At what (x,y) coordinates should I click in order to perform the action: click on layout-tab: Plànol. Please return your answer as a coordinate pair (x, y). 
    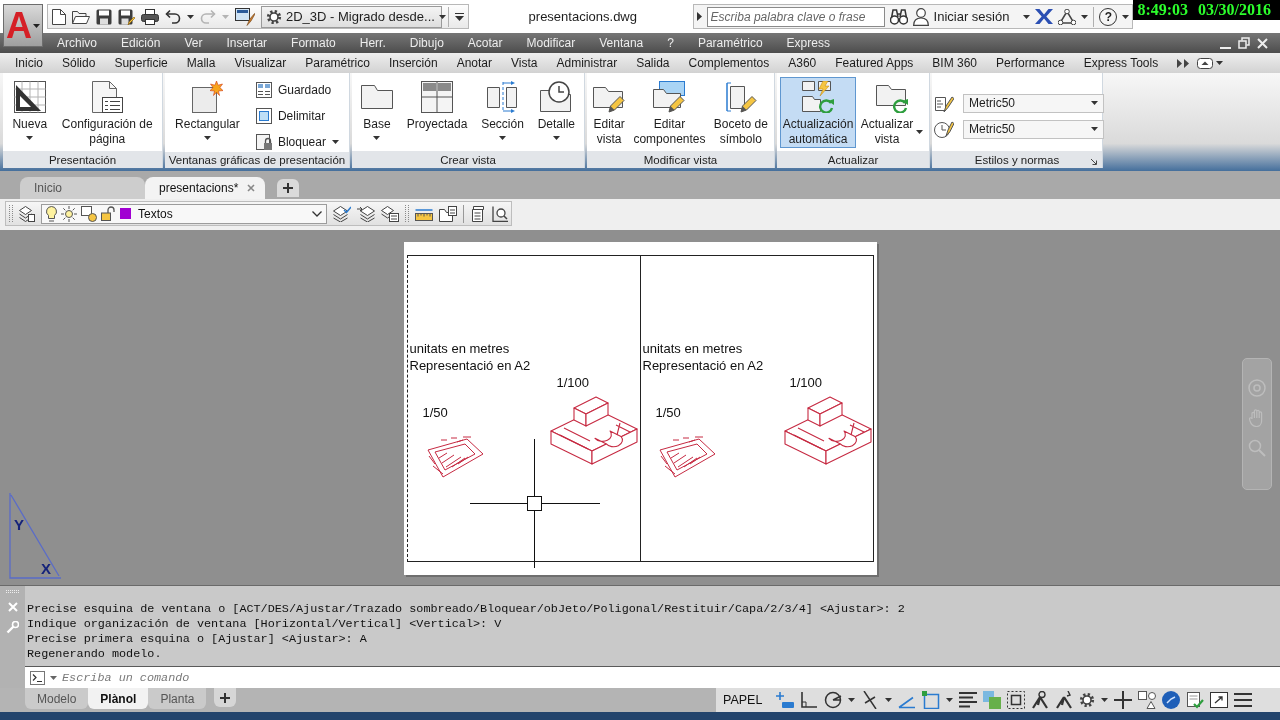
    Looking at the image, I should click on (118, 698).